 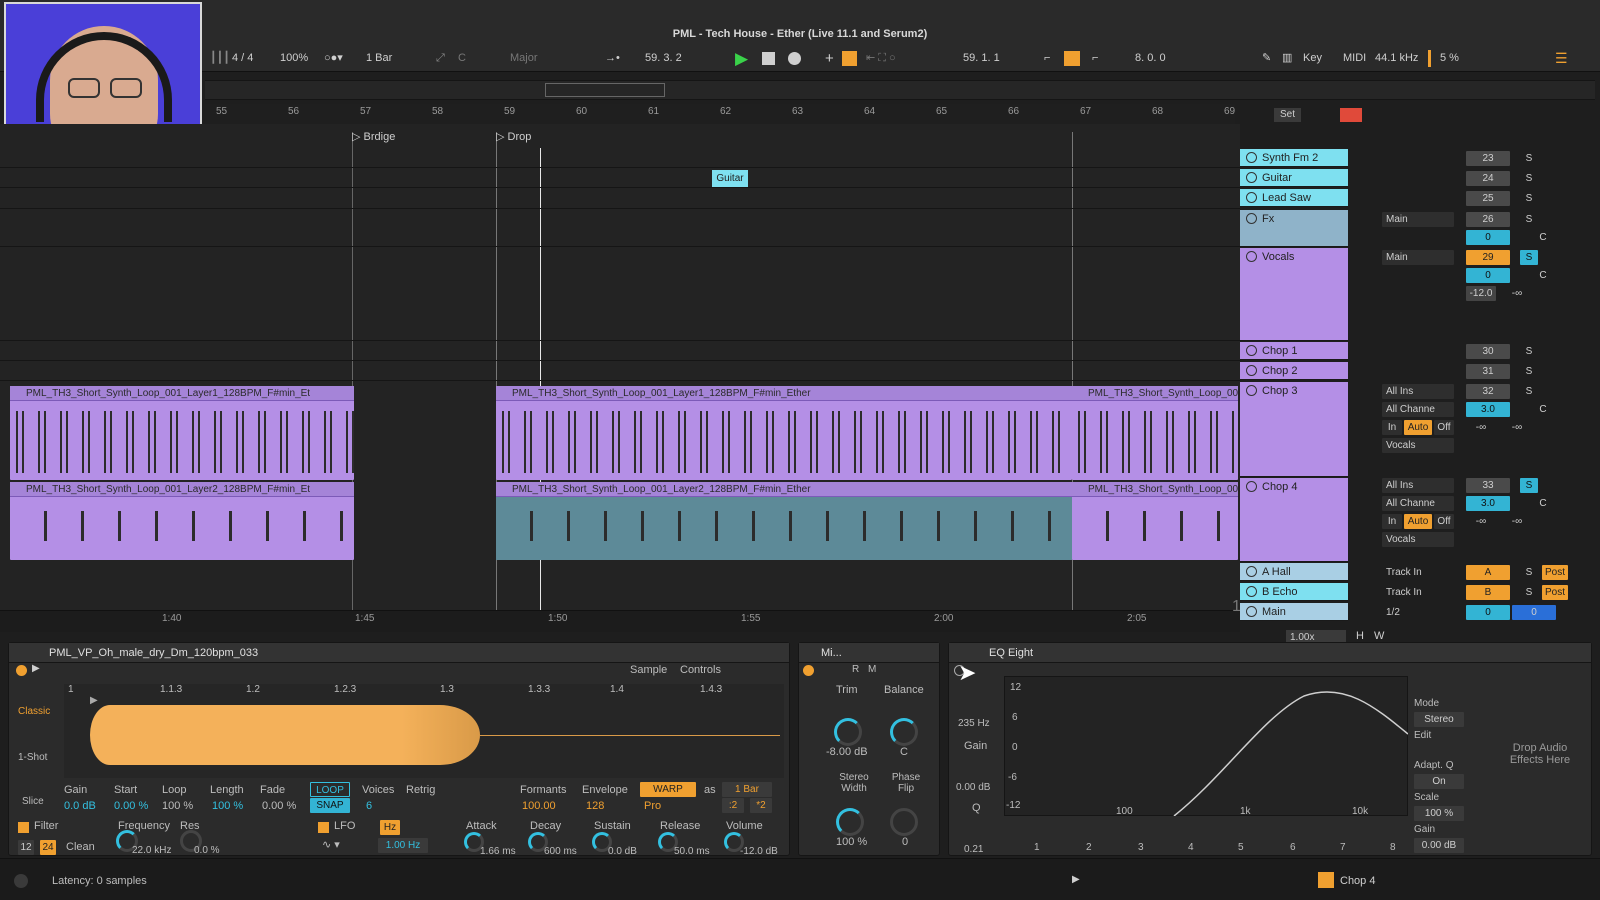 What do you see at coordinates (1294, 228) in the screenshot?
I see `track-header-fx: Fx` at bounding box center [1294, 228].